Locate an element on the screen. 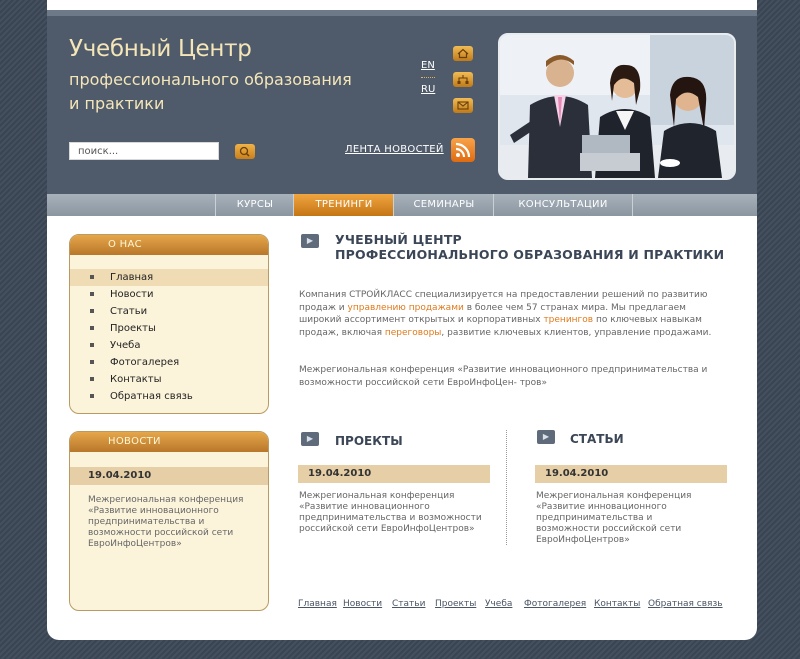 This screenshot has height=659, width=800. footer-link-articles: Статьи is located at coordinates (408, 604).